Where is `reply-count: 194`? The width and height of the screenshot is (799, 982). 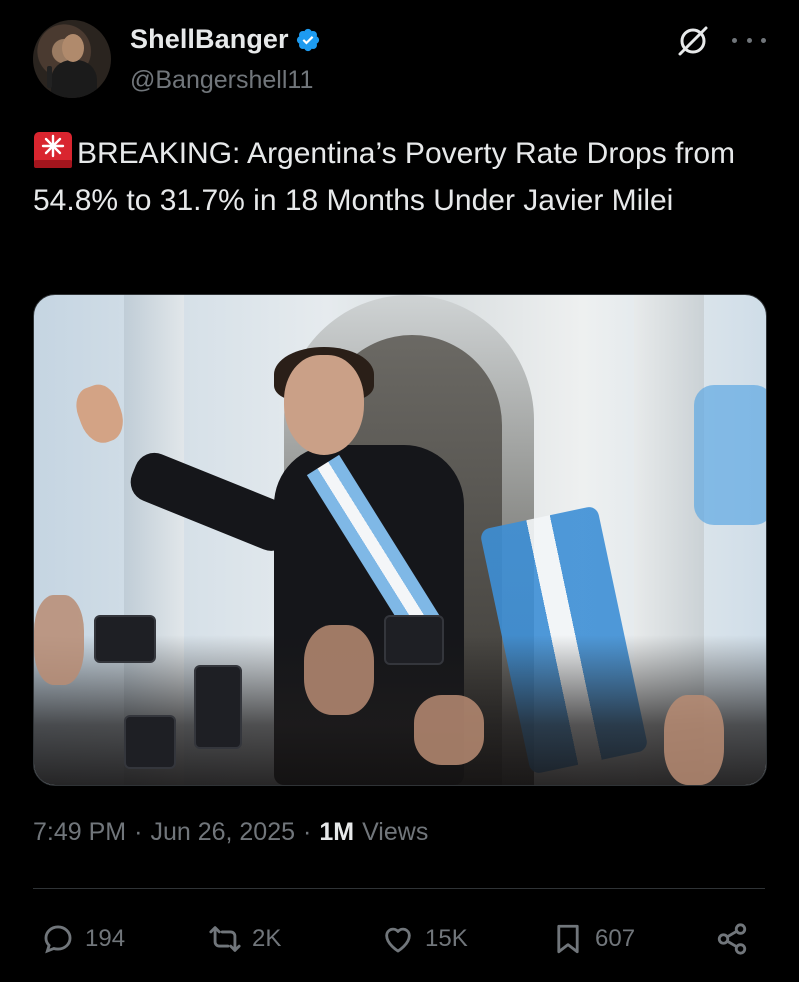
reply-count: 194 is located at coordinates (105, 938).